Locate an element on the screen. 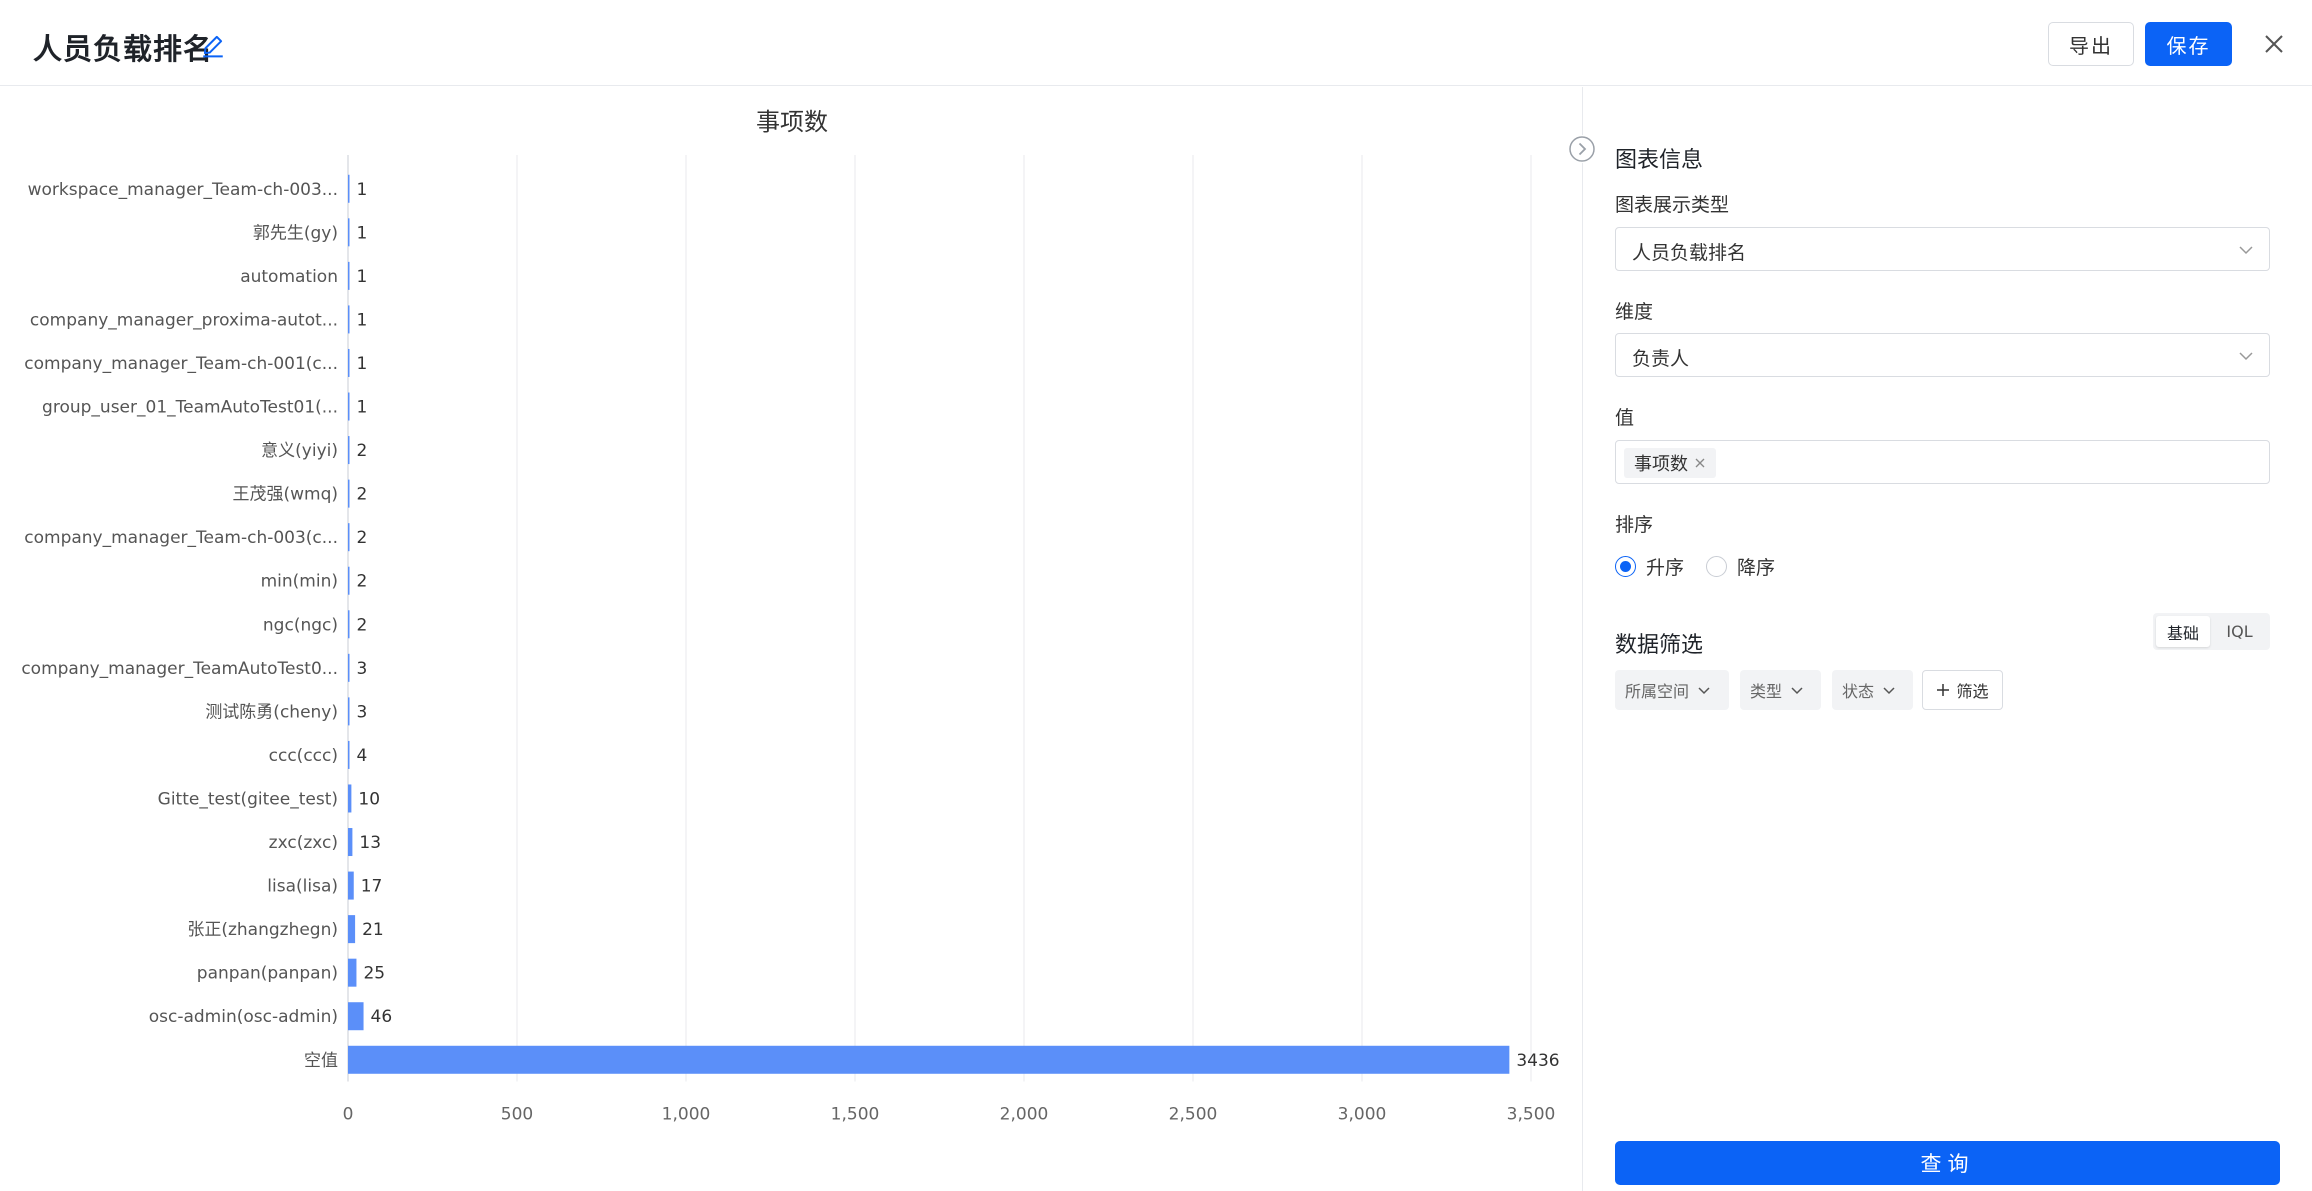 The width and height of the screenshot is (2312, 1191). sort-asc-label: 升序 is located at coordinates (1665, 568).